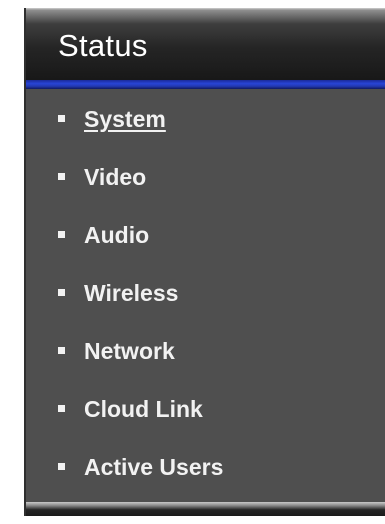 This screenshot has height=524, width=385. What do you see at coordinates (154, 467) in the screenshot?
I see `menu-item-label: Active Users` at bounding box center [154, 467].